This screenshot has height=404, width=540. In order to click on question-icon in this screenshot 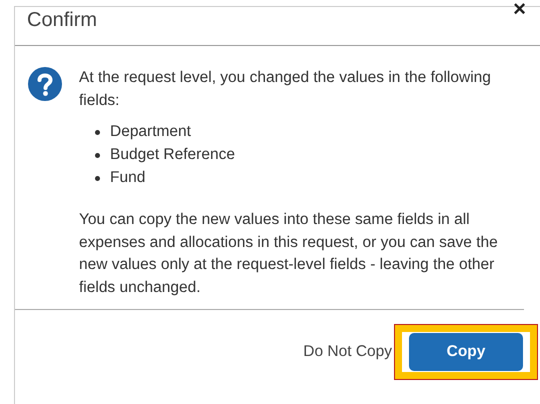, I will do `click(45, 84)`.